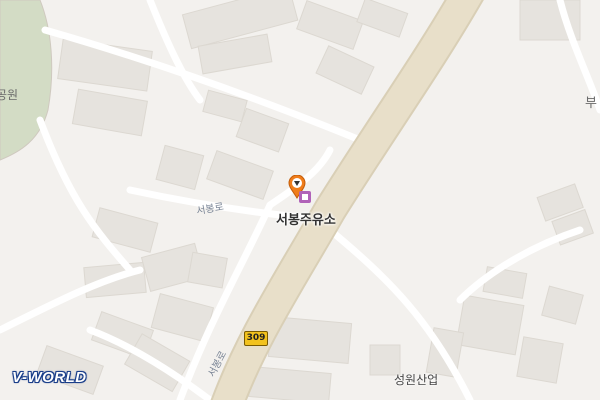 The height and width of the screenshot is (400, 600). Describe the element at coordinates (256, 338) in the screenshot. I see `route-shield: 309` at that location.